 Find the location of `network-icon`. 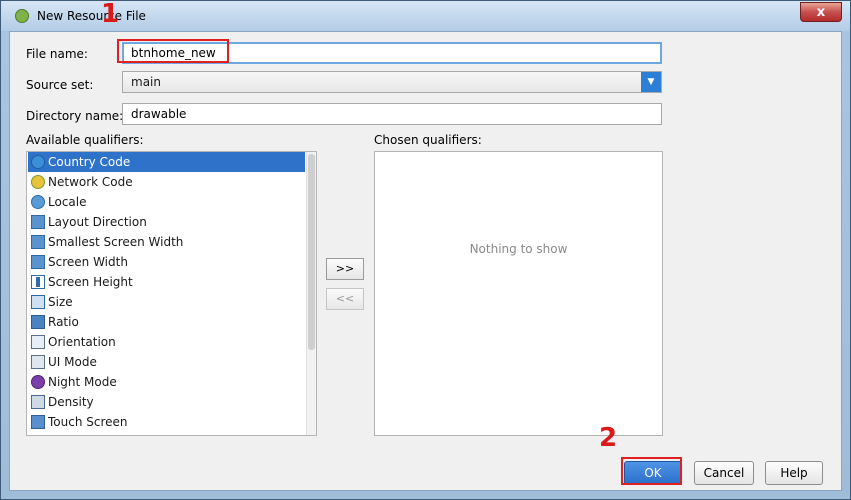

network-icon is located at coordinates (38, 182).